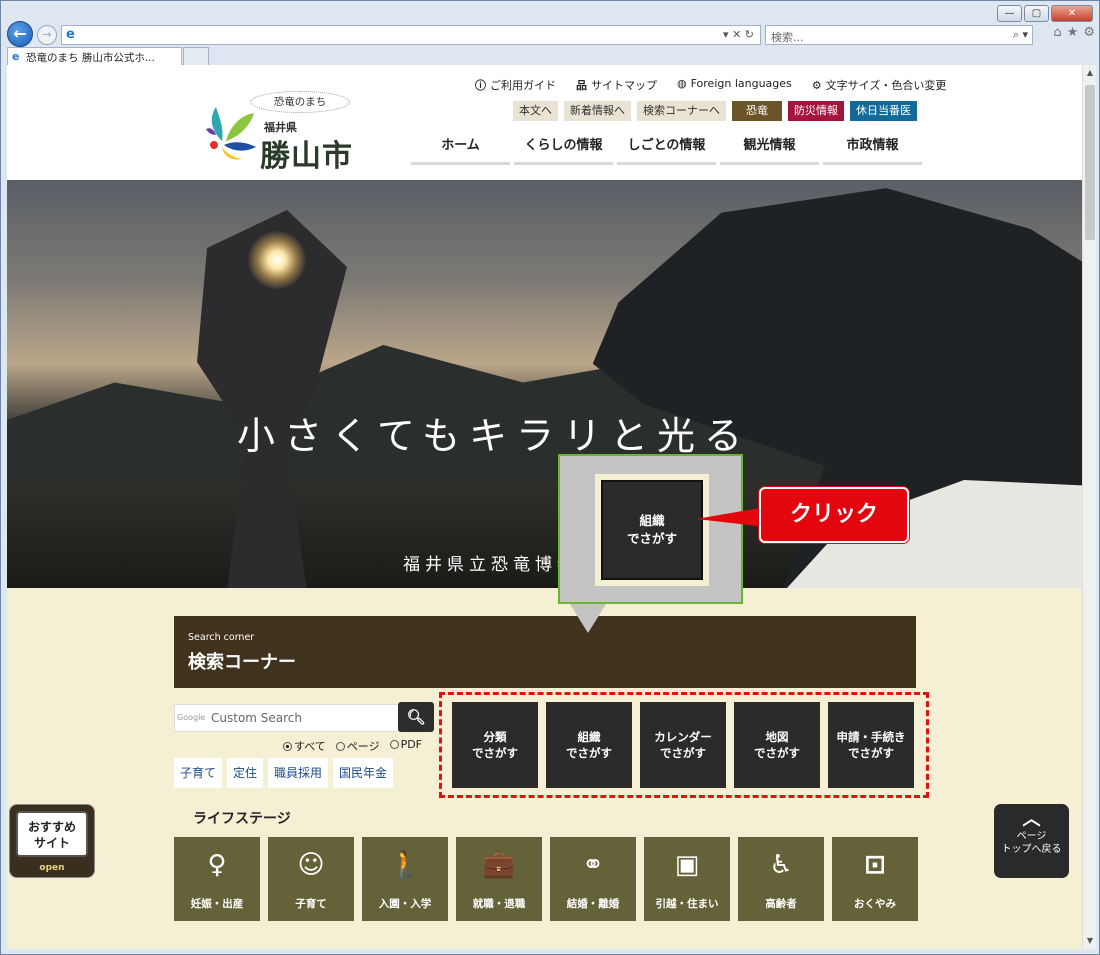 This screenshot has height=955, width=1100. I want to click on life-stage-label: 妊娠・出産, so click(217, 904).